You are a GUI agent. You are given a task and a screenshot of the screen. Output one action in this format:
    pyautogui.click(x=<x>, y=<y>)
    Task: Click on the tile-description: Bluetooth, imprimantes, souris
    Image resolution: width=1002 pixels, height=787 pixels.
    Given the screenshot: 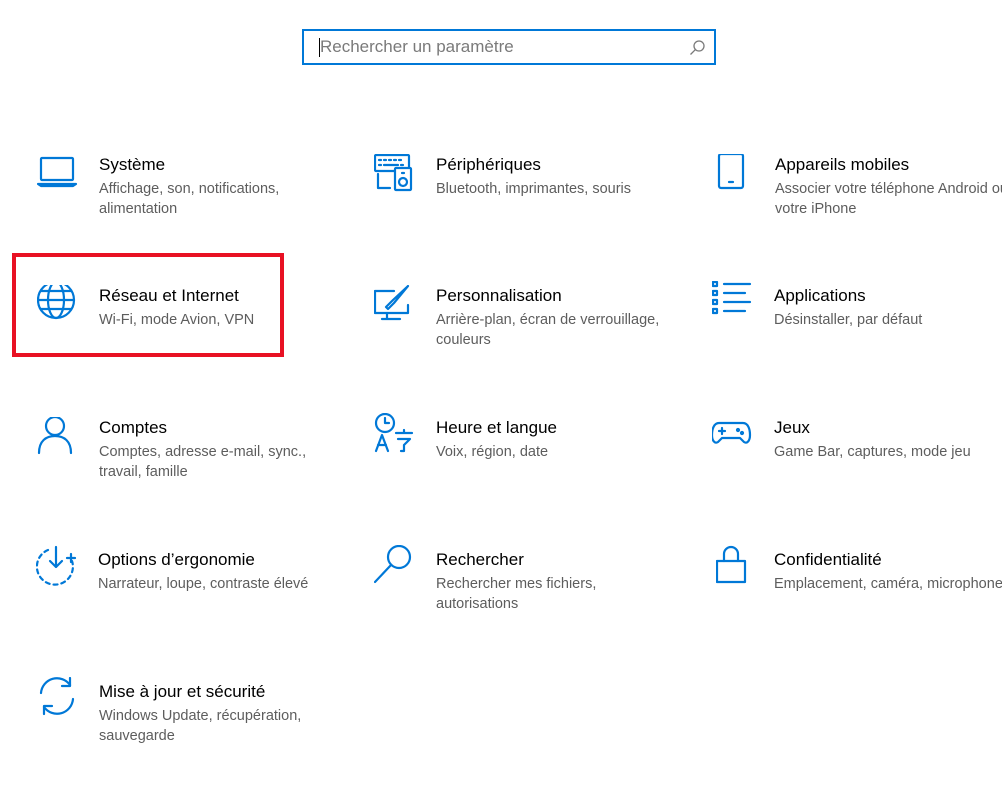 What is the action you would take?
    pyautogui.click(x=534, y=189)
    